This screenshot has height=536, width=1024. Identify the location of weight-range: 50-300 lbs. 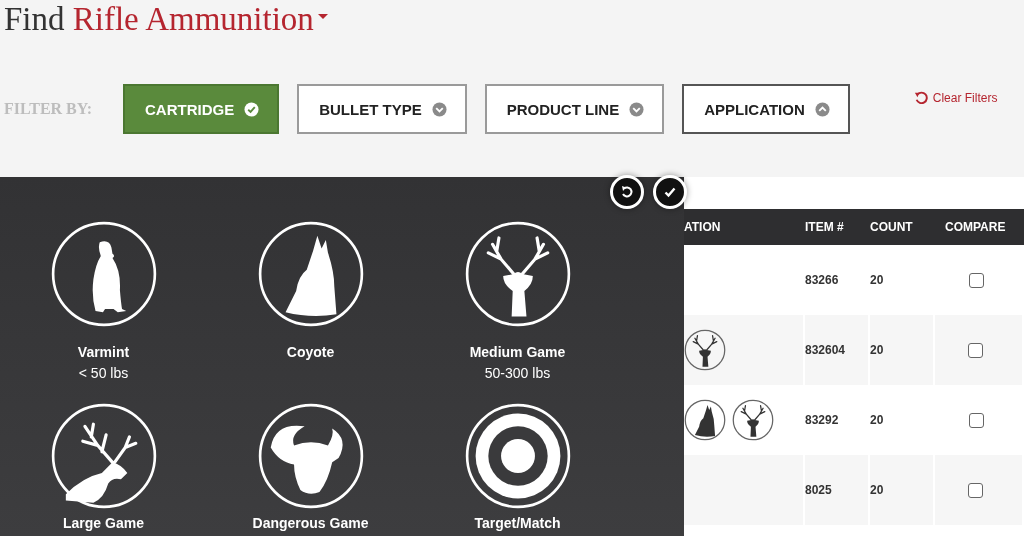
(517, 373).